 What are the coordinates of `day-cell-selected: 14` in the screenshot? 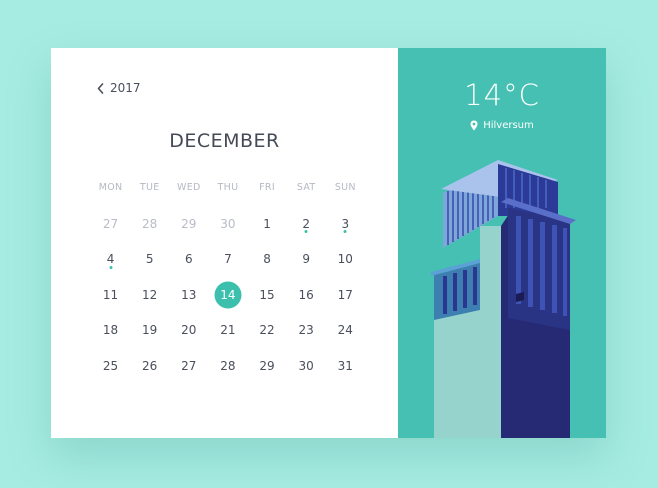 It's located at (227, 295).